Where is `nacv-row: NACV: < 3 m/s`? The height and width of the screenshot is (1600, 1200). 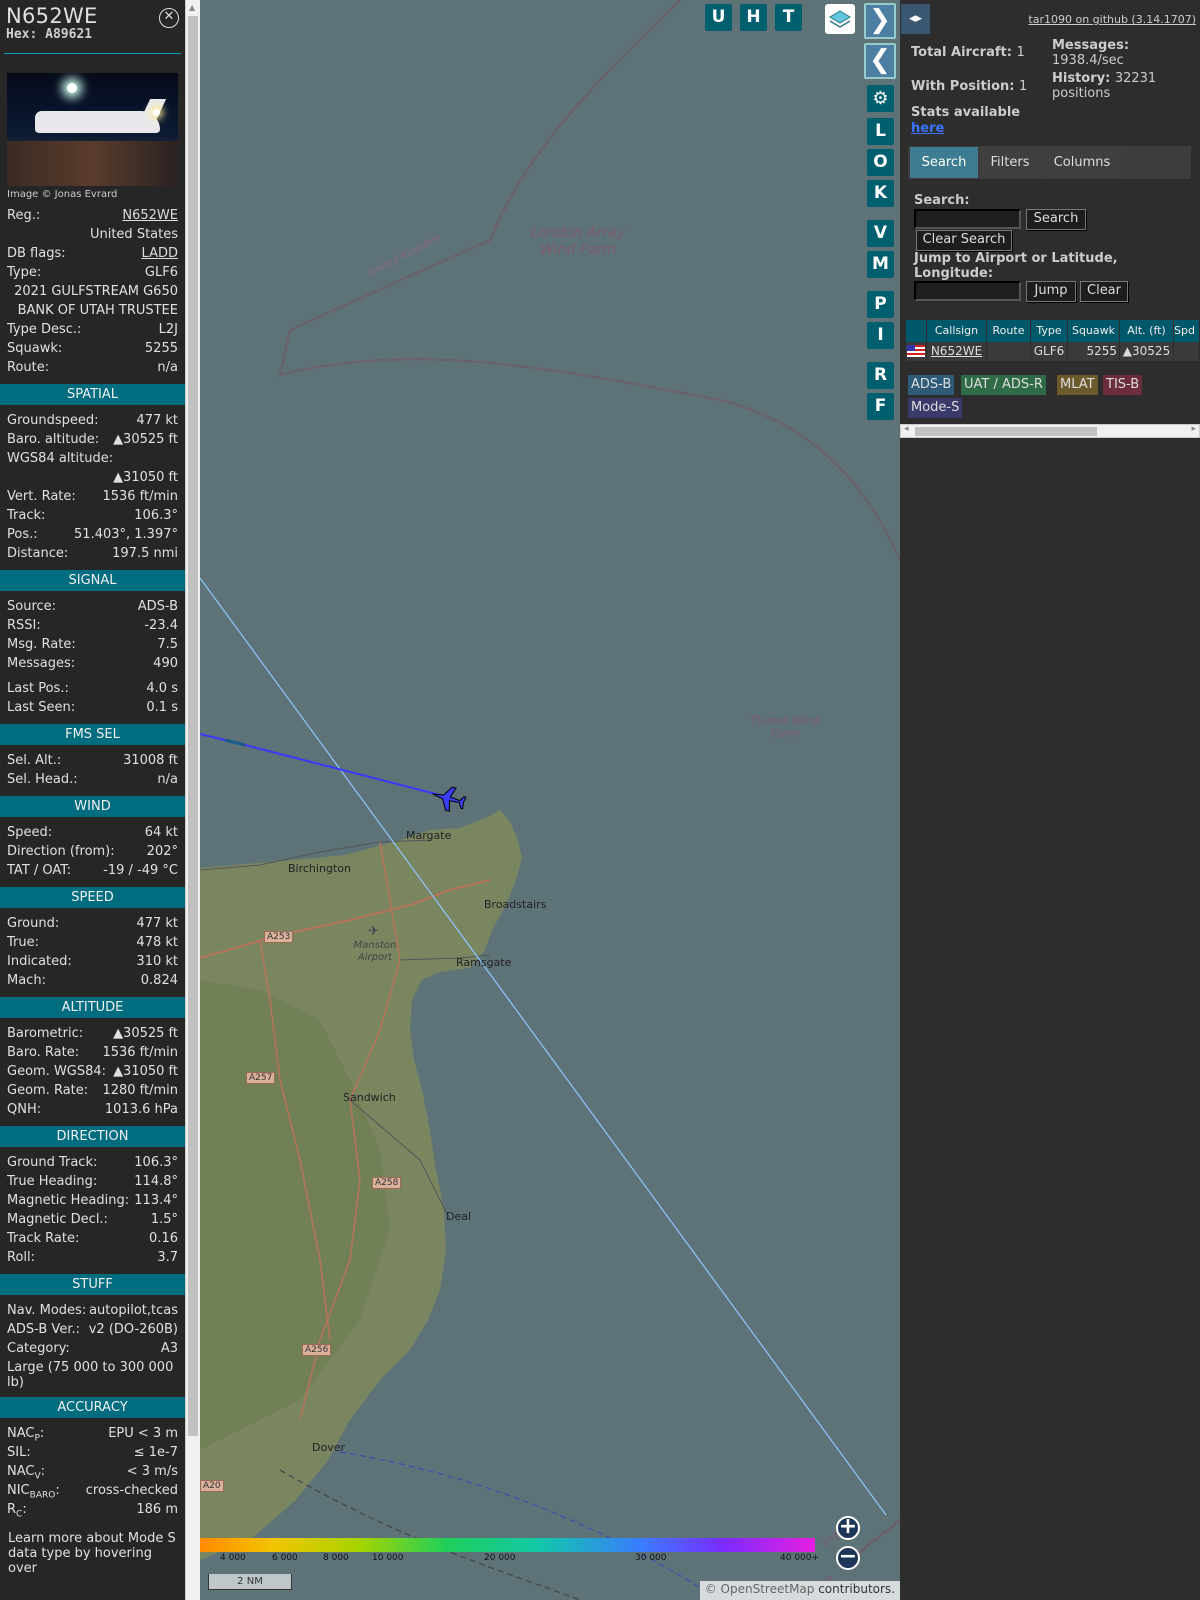
nacv-row: NACV: < 3 m/s is located at coordinates (92, 1472).